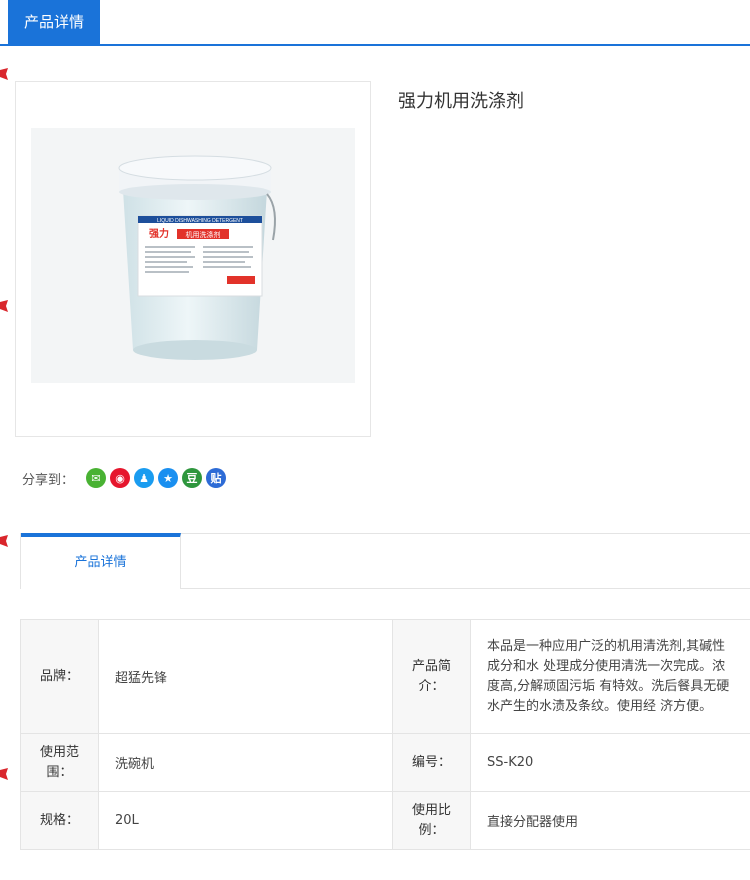  Describe the element at coordinates (375, 23) in the screenshot. I see `header-tab-bar: 产品详情` at that location.